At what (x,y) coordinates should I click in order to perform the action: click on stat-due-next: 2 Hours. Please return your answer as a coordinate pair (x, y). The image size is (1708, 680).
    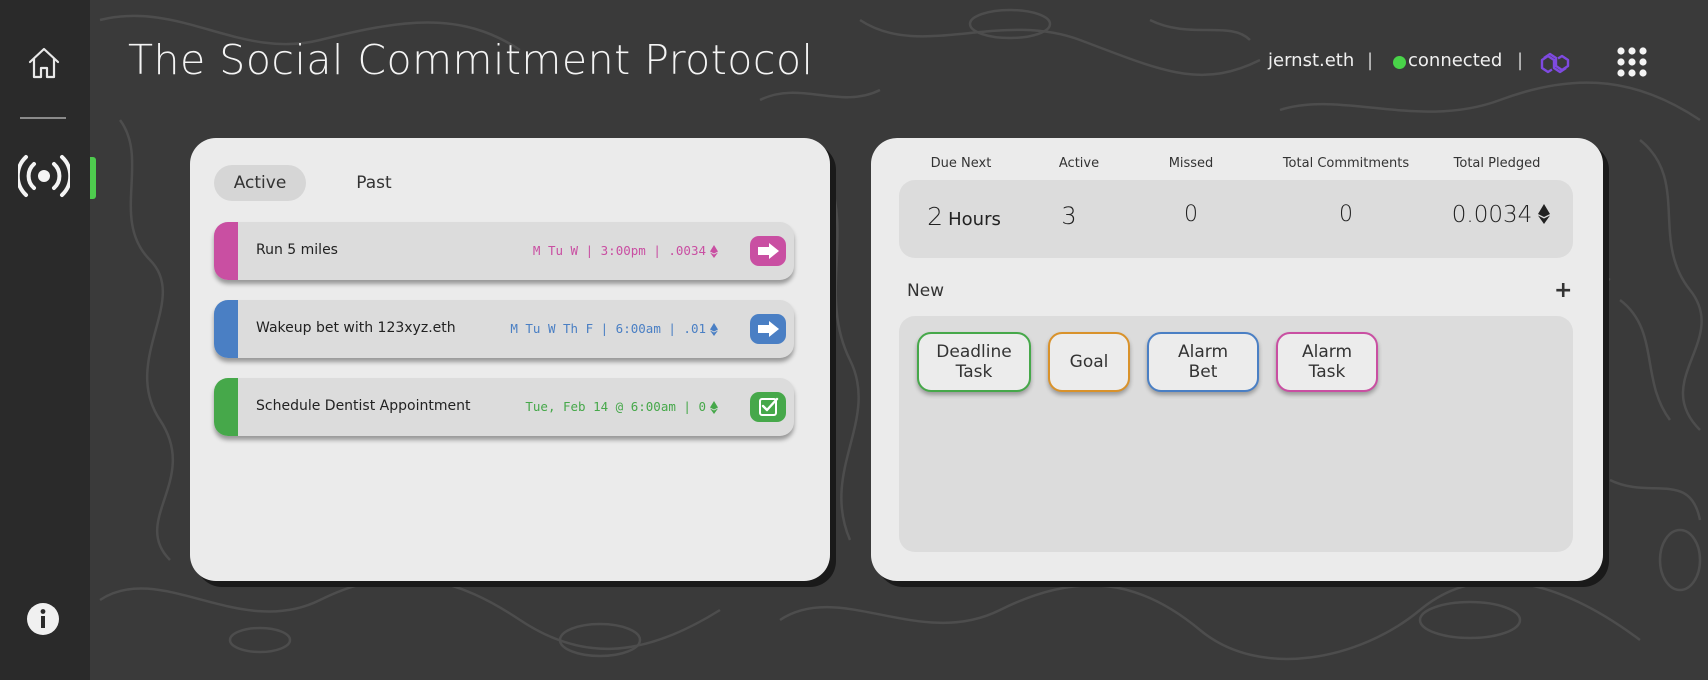
    Looking at the image, I should click on (964, 216).